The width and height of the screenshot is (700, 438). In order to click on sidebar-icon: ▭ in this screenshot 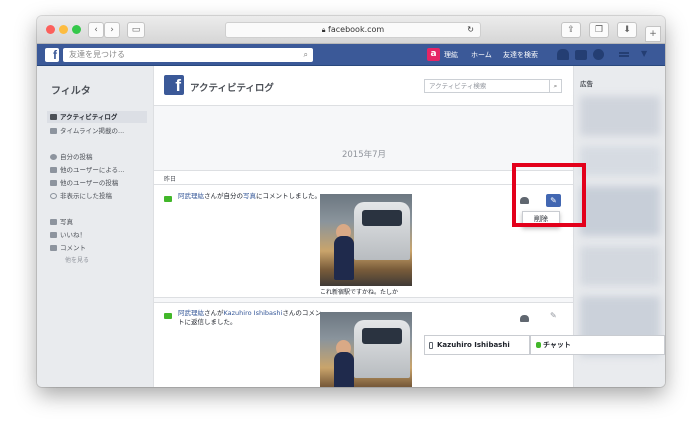, I will do `click(136, 30)`.